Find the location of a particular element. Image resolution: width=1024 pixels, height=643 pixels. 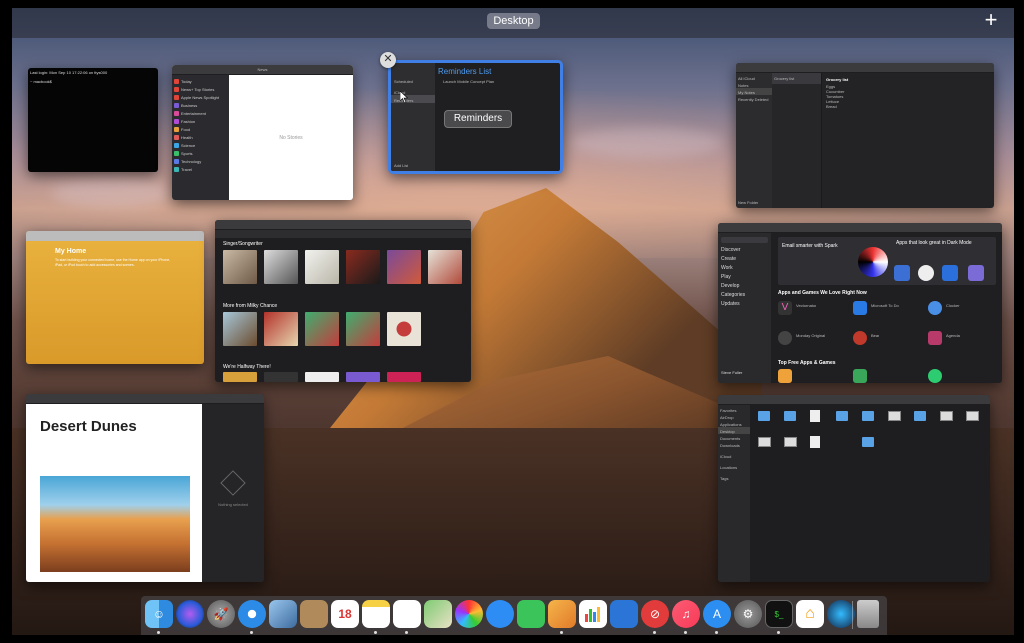

maps-icon is located at coordinates (438, 614).